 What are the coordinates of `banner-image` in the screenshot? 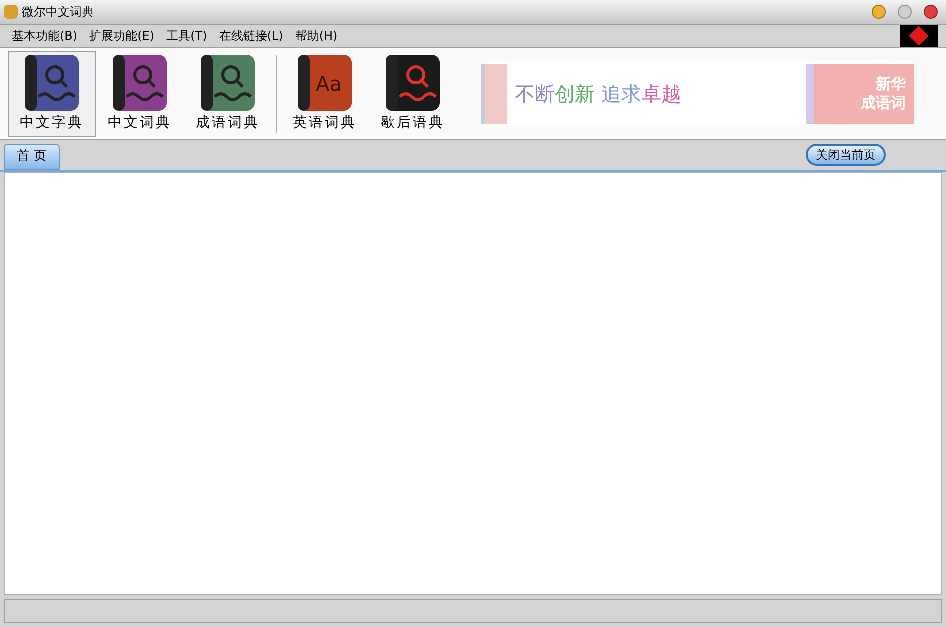 It's located at (494, 94).